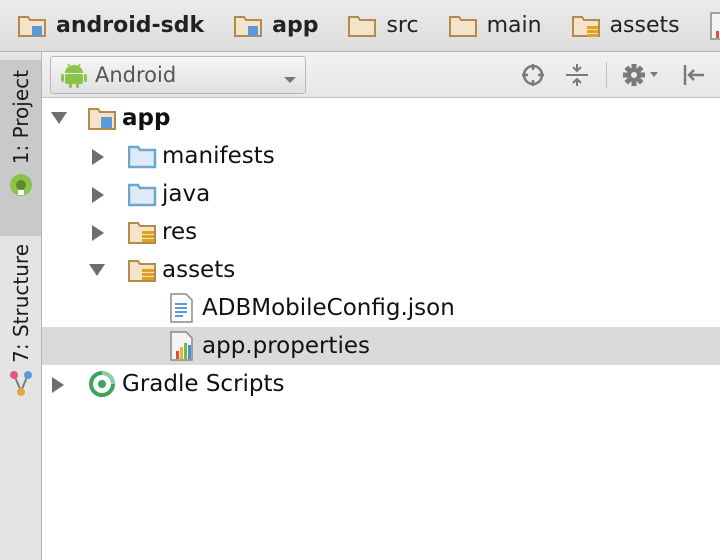  I want to click on breadcrumb-item-main: main, so click(490, 25).